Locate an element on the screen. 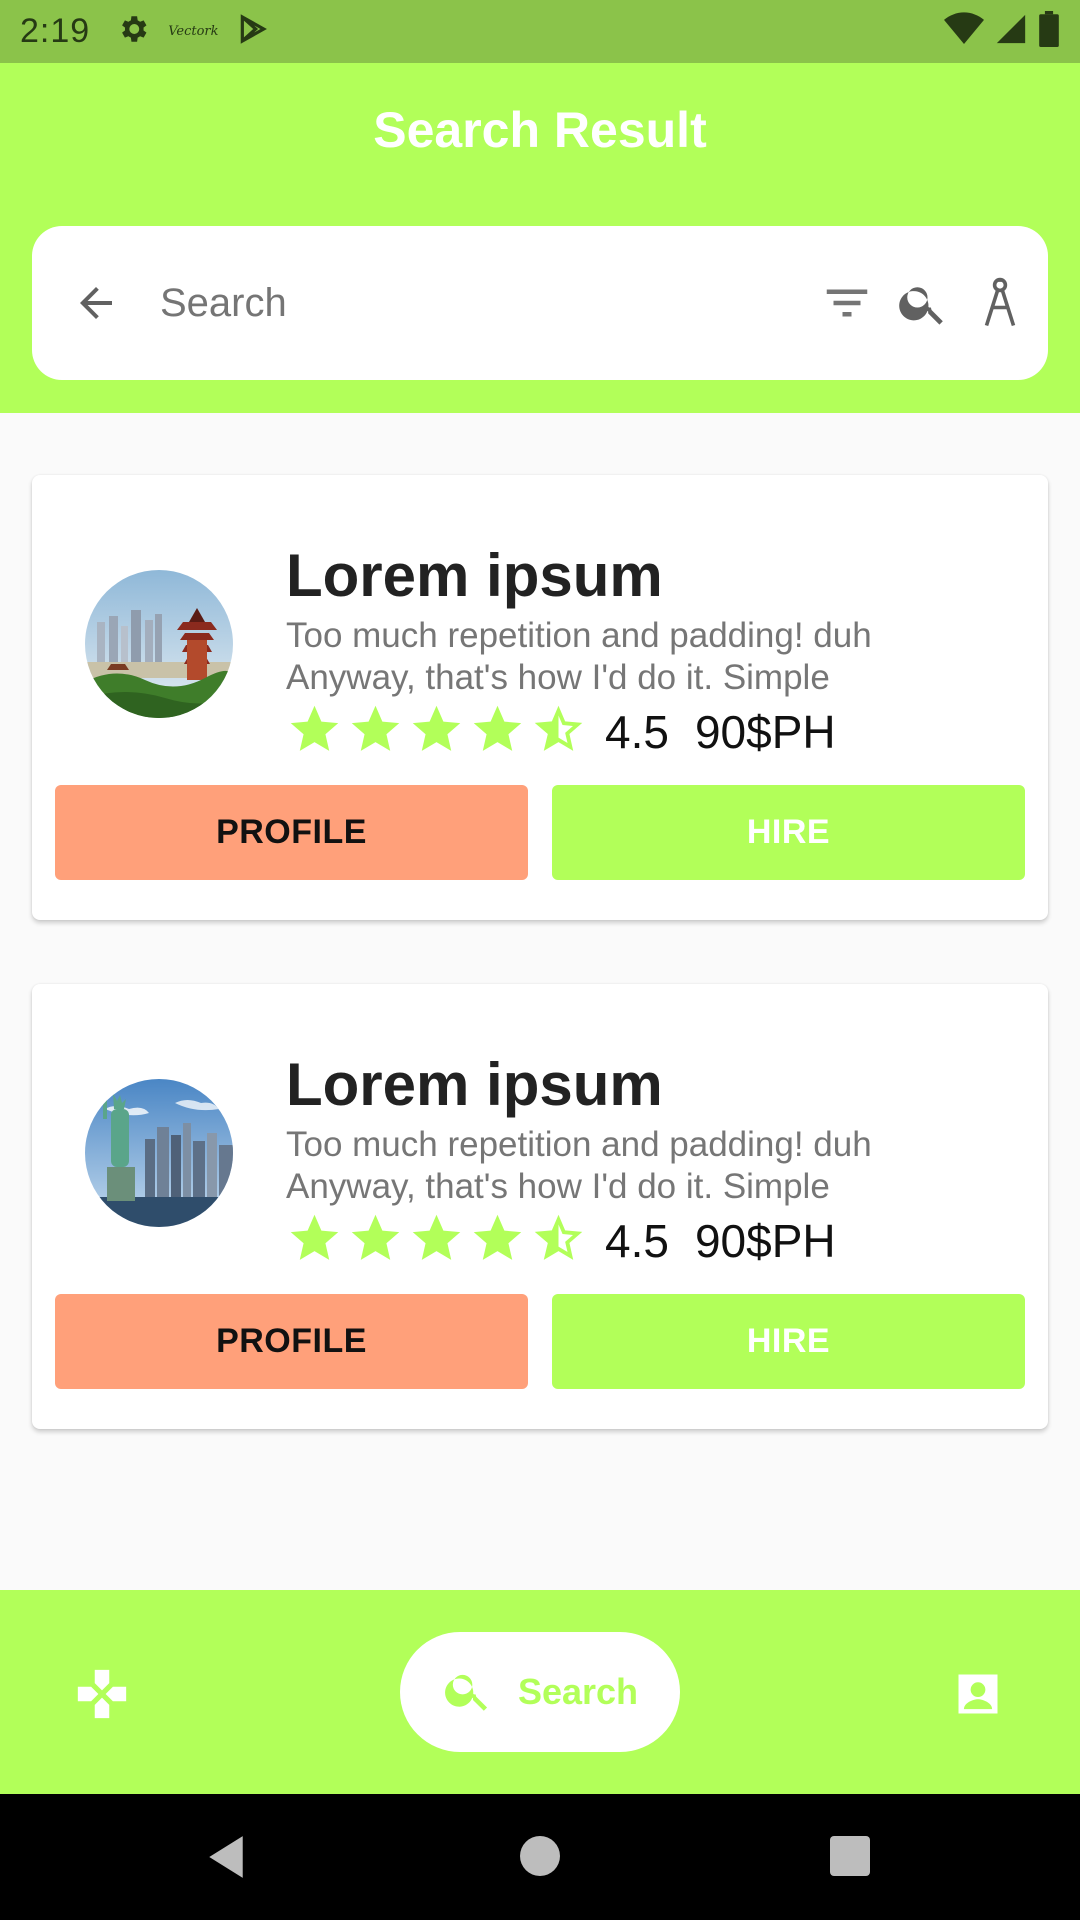 This screenshot has width=1080, height=1920. status-right-icons is located at coordinates (1002, 31).